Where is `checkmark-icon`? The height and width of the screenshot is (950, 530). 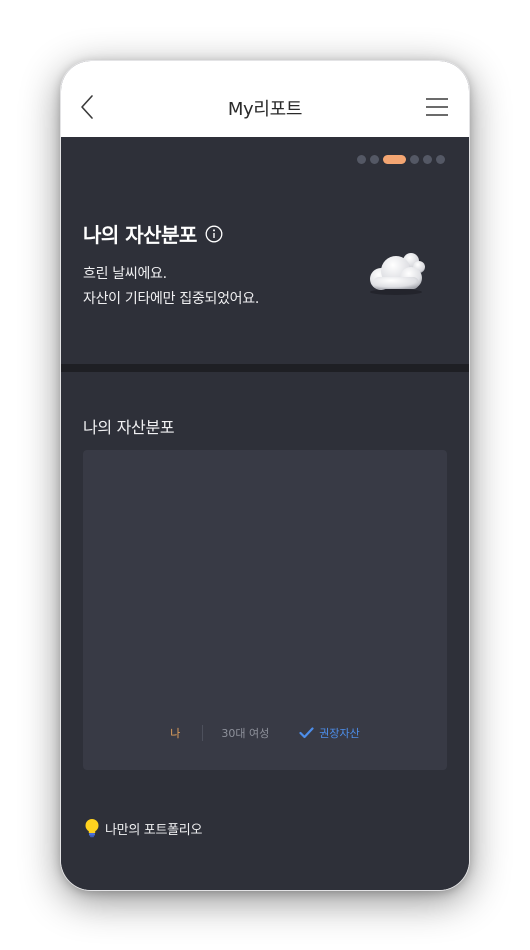 checkmark-icon is located at coordinates (306, 733).